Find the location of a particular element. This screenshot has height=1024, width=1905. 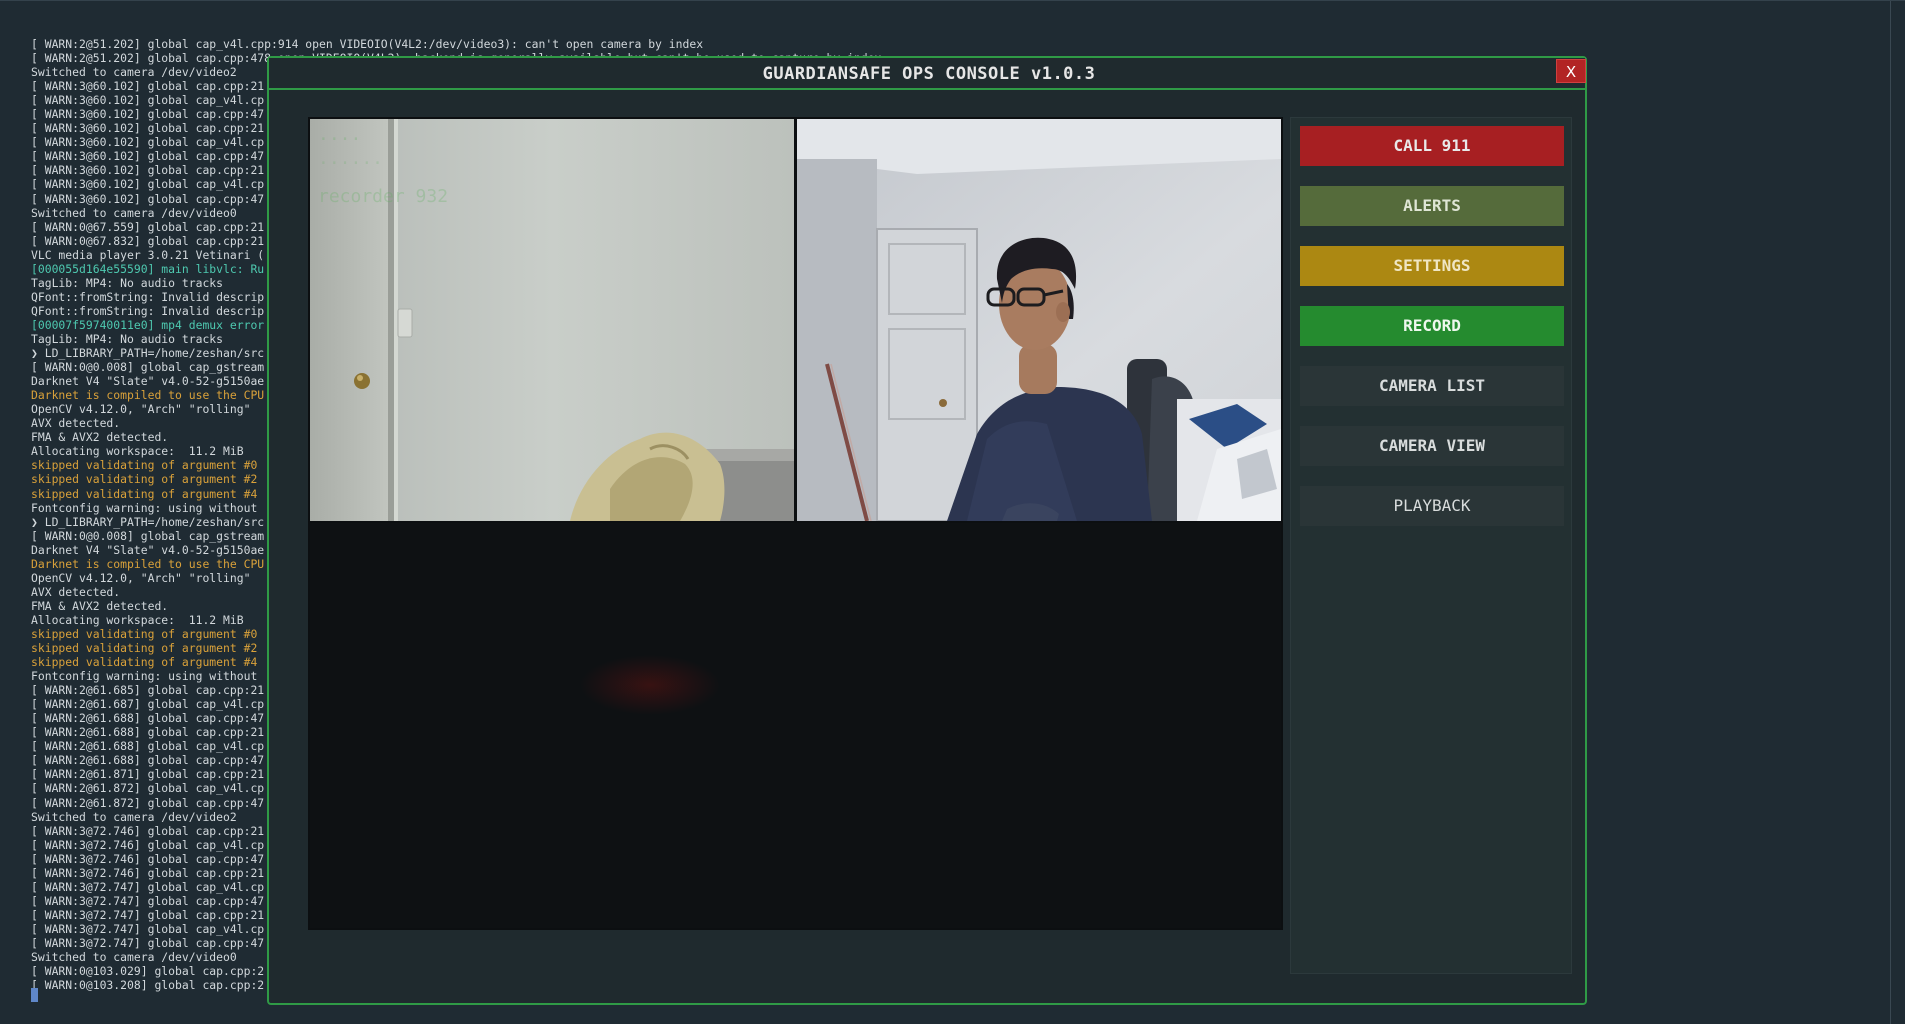

camera-view-button: CAMERA VIEW is located at coordinates (1432, 446).